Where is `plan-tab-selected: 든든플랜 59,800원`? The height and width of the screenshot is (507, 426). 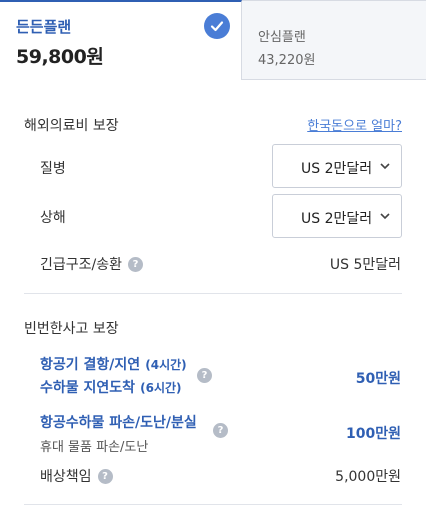
plan-tab-selected: 든든플랜 59,800원 is located at coordinates (121, 40).